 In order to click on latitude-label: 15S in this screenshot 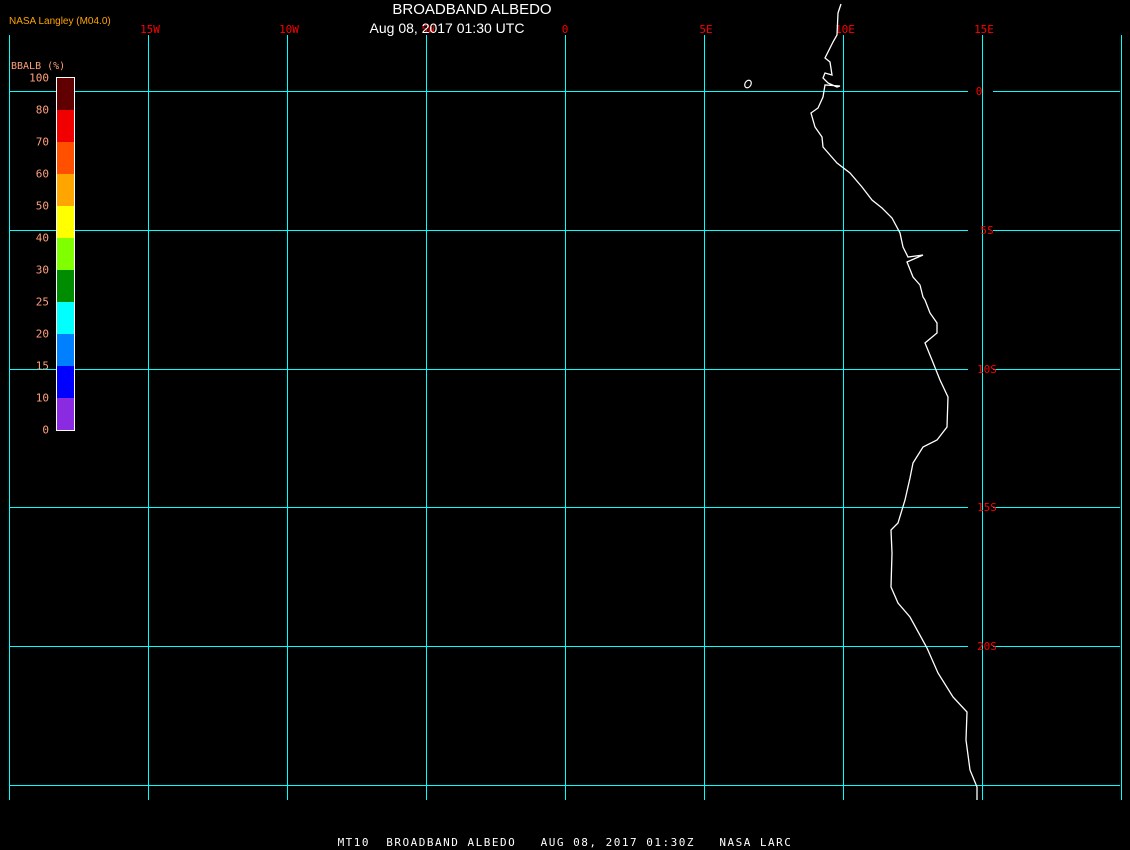, I will do `click(987, 507)`.